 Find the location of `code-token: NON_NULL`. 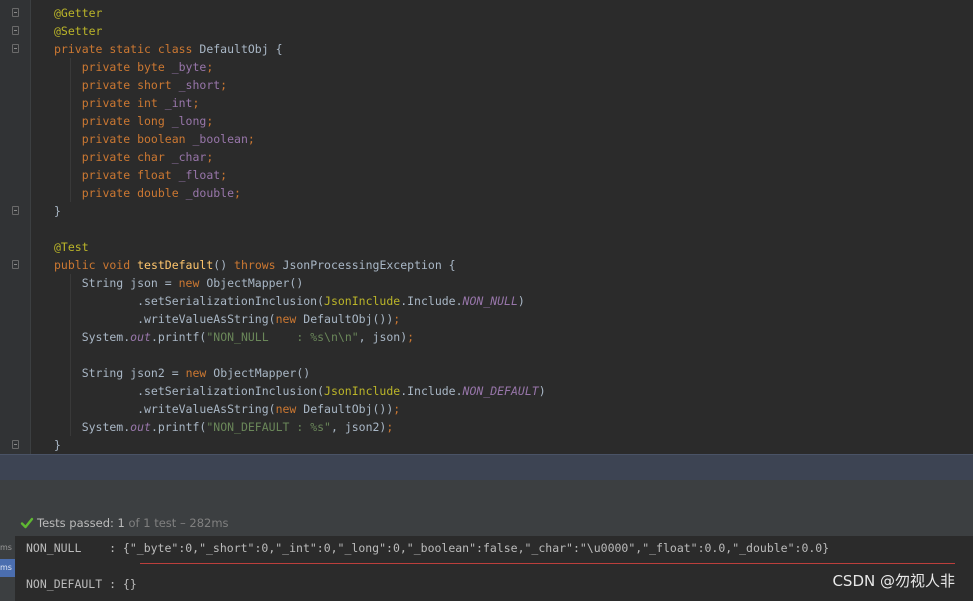

code-token: NON_NULL is located at coordinates (490, 301).